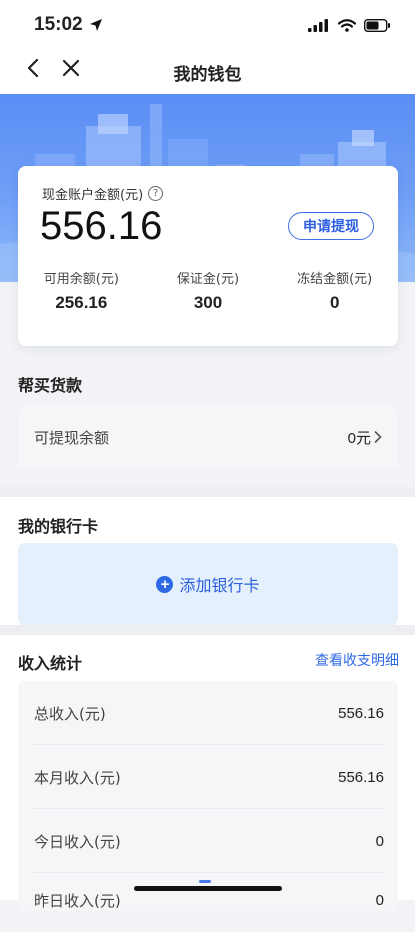  What do you see at coordinates (377, 25) in the screenshot?
I see `battery-icon` at bounding box center [377, 25].